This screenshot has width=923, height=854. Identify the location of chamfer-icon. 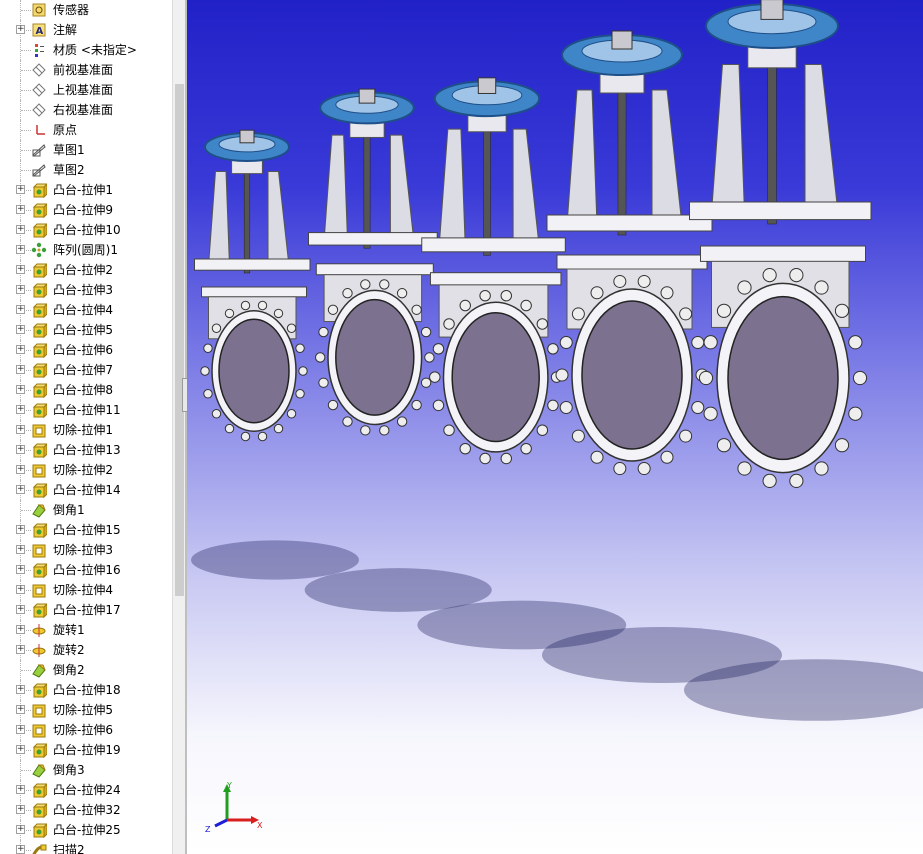
(39, 671).